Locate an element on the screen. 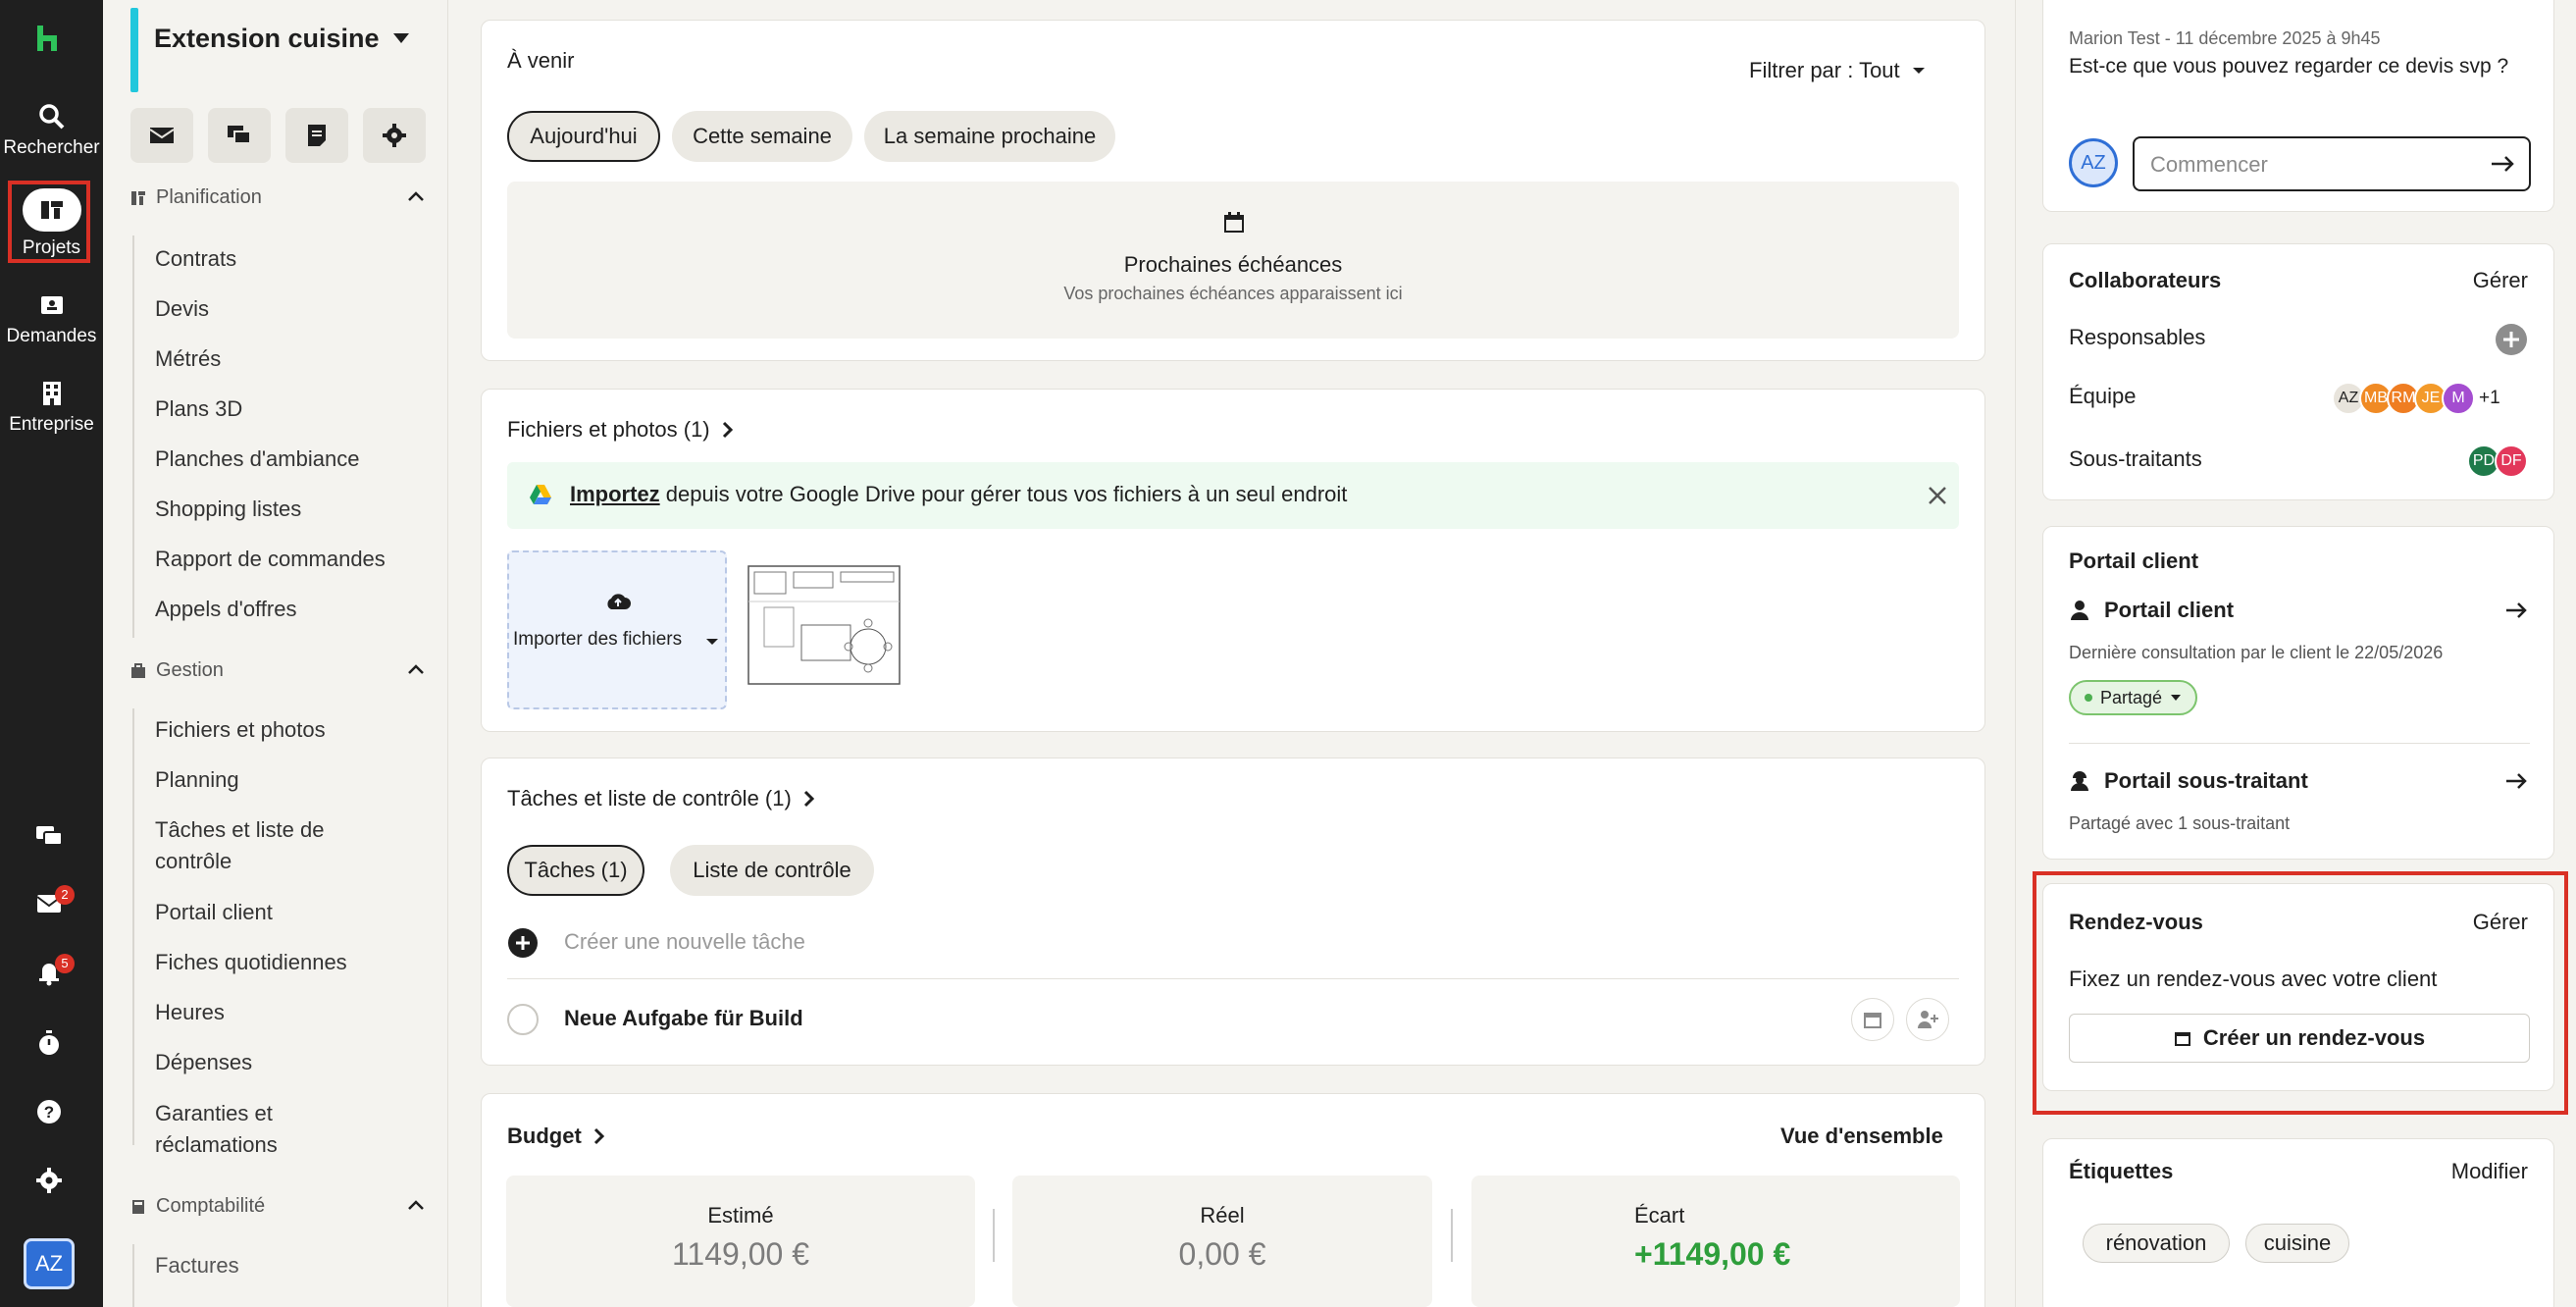 The image size is (2576, 1307). section-comptabilite: Comptabilité is located at coordinates (277, 1206).